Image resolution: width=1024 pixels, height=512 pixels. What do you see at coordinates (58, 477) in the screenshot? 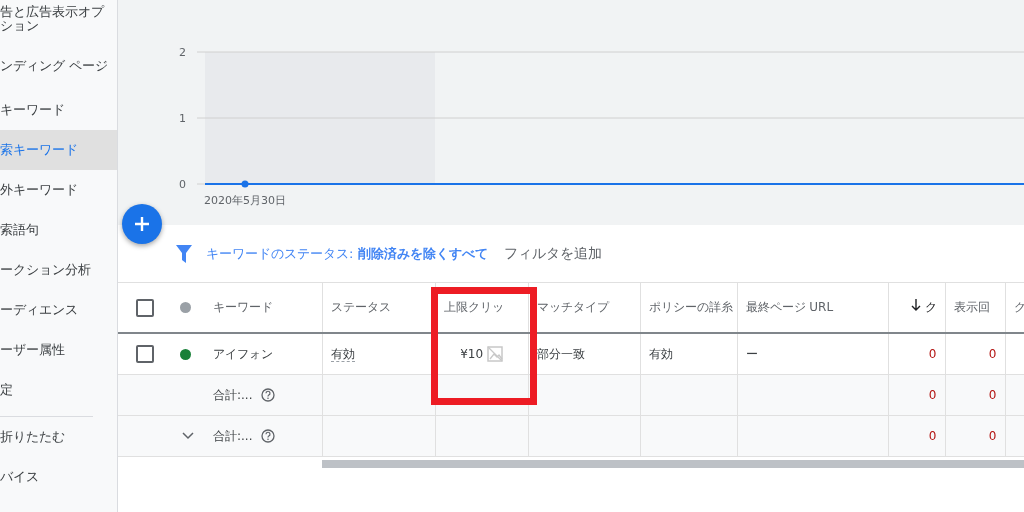
I see `sidebar-item: バイス` at bounding box center [58, 477].